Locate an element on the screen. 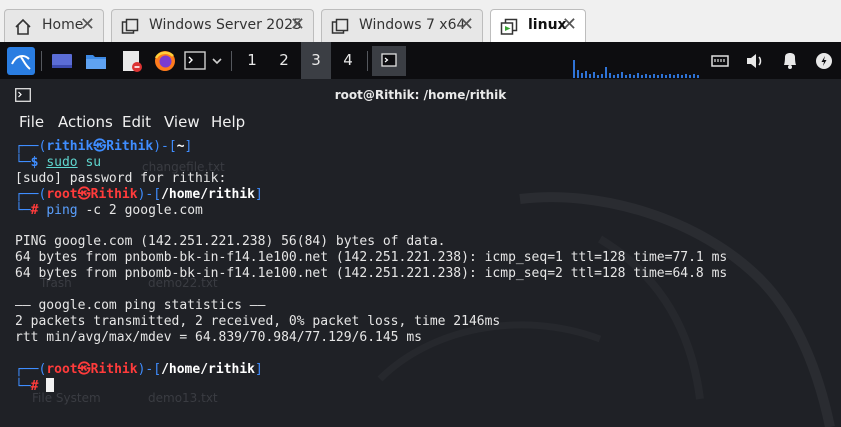  taskbar-panel: 1 2 3 4 is located at coordinates (420, 60).